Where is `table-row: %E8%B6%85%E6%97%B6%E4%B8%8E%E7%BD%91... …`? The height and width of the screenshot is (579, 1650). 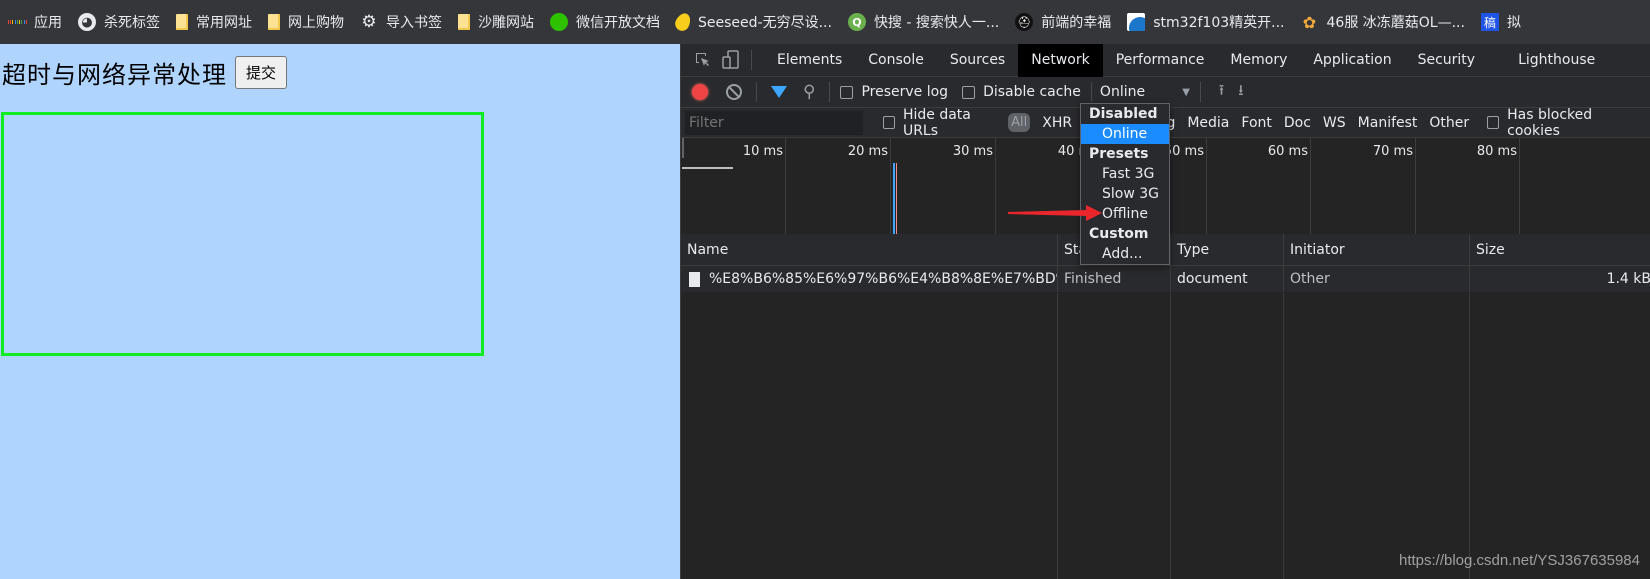 table-row: %E8%B6%85%E6%97%B6%E4%B8%8E%E7%BD%91... … is located at coordinates (1165, 279).